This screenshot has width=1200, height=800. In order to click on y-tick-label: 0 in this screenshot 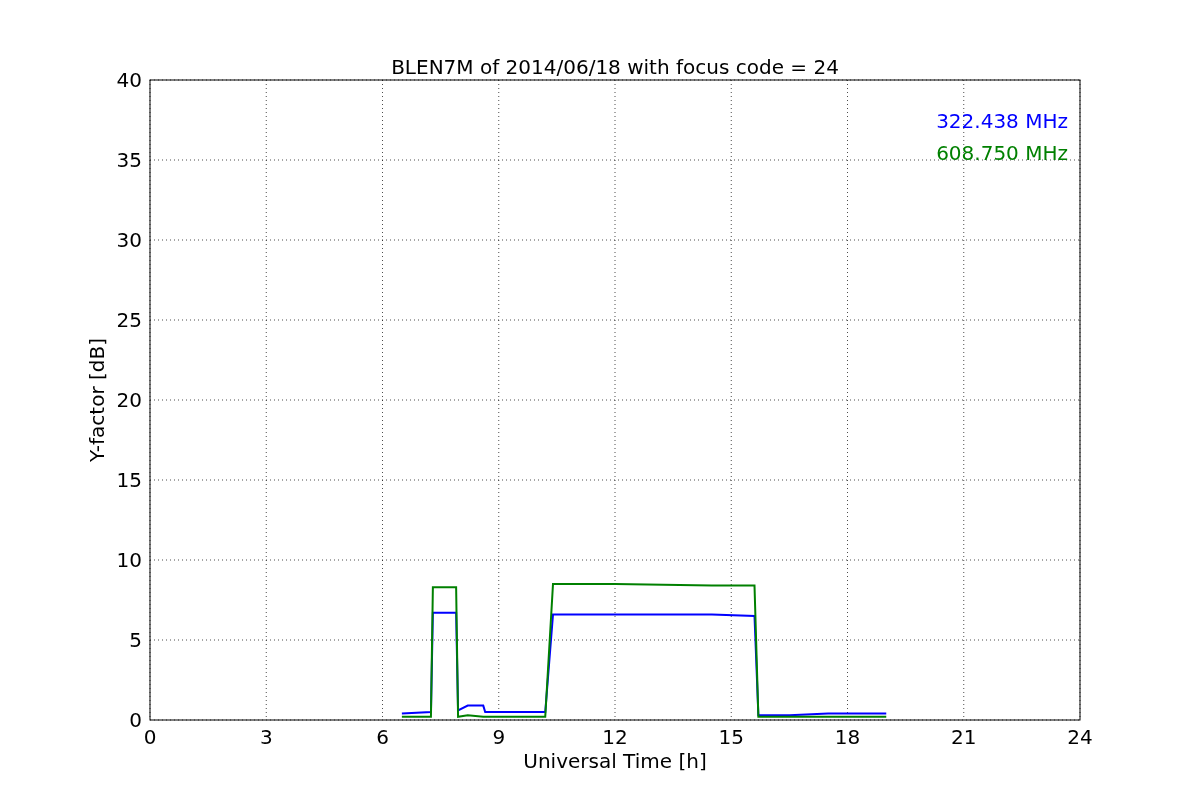, I will do `click(135, 720)`.